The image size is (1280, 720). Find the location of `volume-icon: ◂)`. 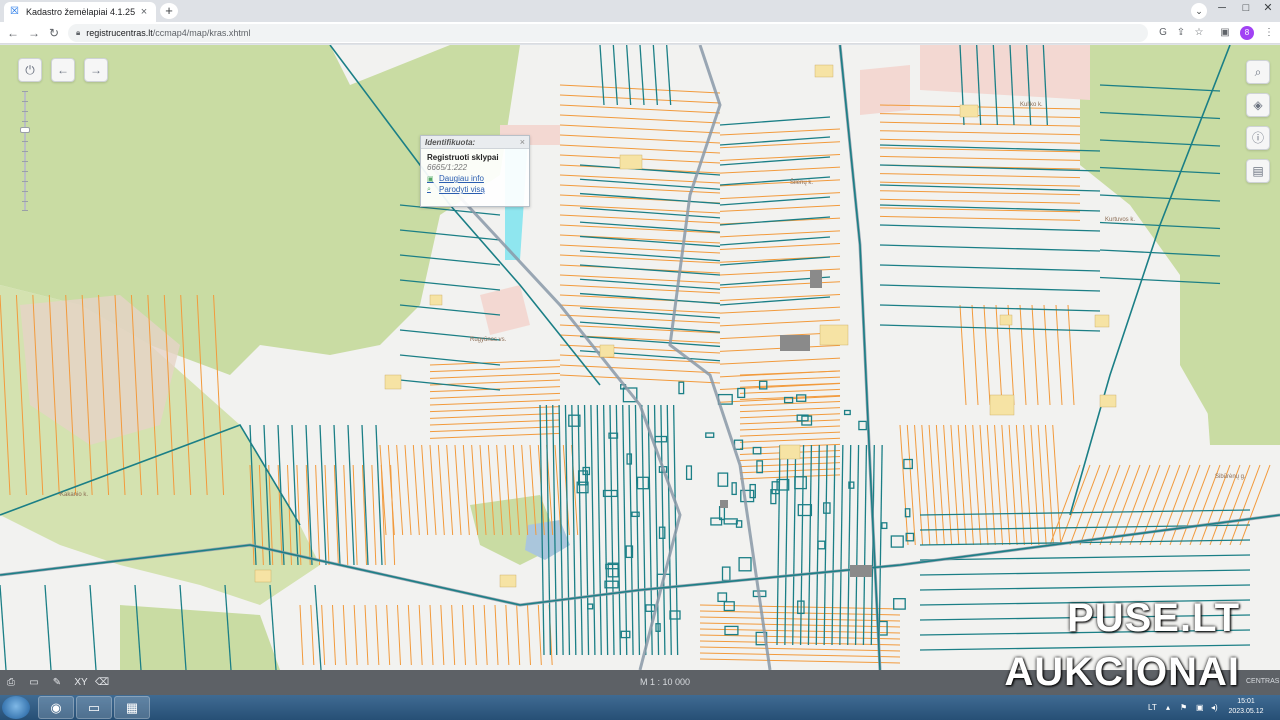

volume-icon: ◂) is located at coordinates (1214, 707).